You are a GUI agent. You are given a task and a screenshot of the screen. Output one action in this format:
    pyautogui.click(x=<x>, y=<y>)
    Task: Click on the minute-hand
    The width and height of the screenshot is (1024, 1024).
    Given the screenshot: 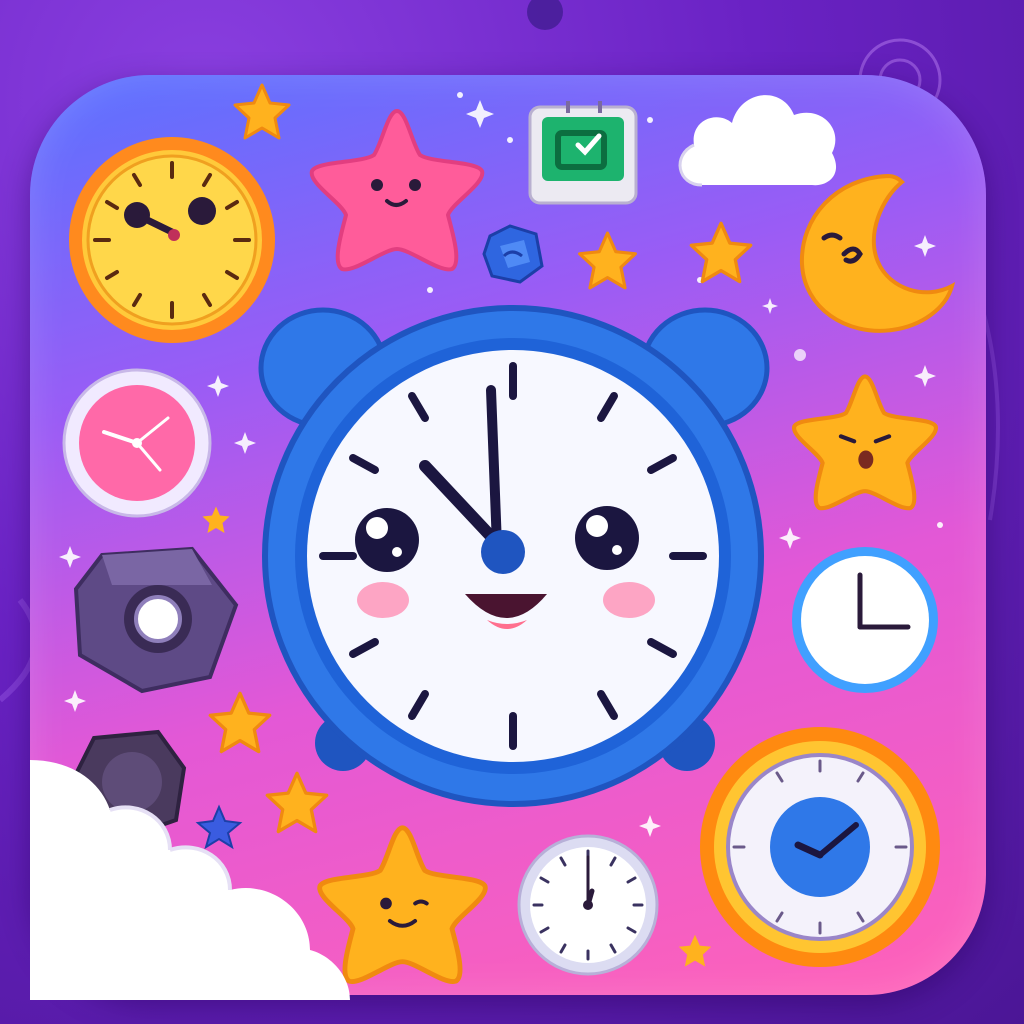 What is the action you would take?
    pyautogui.click(x=494, y=468)
    